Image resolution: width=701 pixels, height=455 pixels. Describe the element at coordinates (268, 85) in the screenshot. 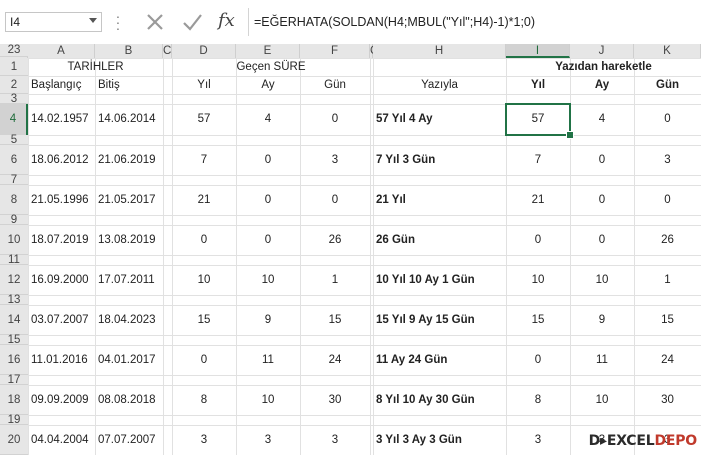

I see `header-ay: Ay` at that location.